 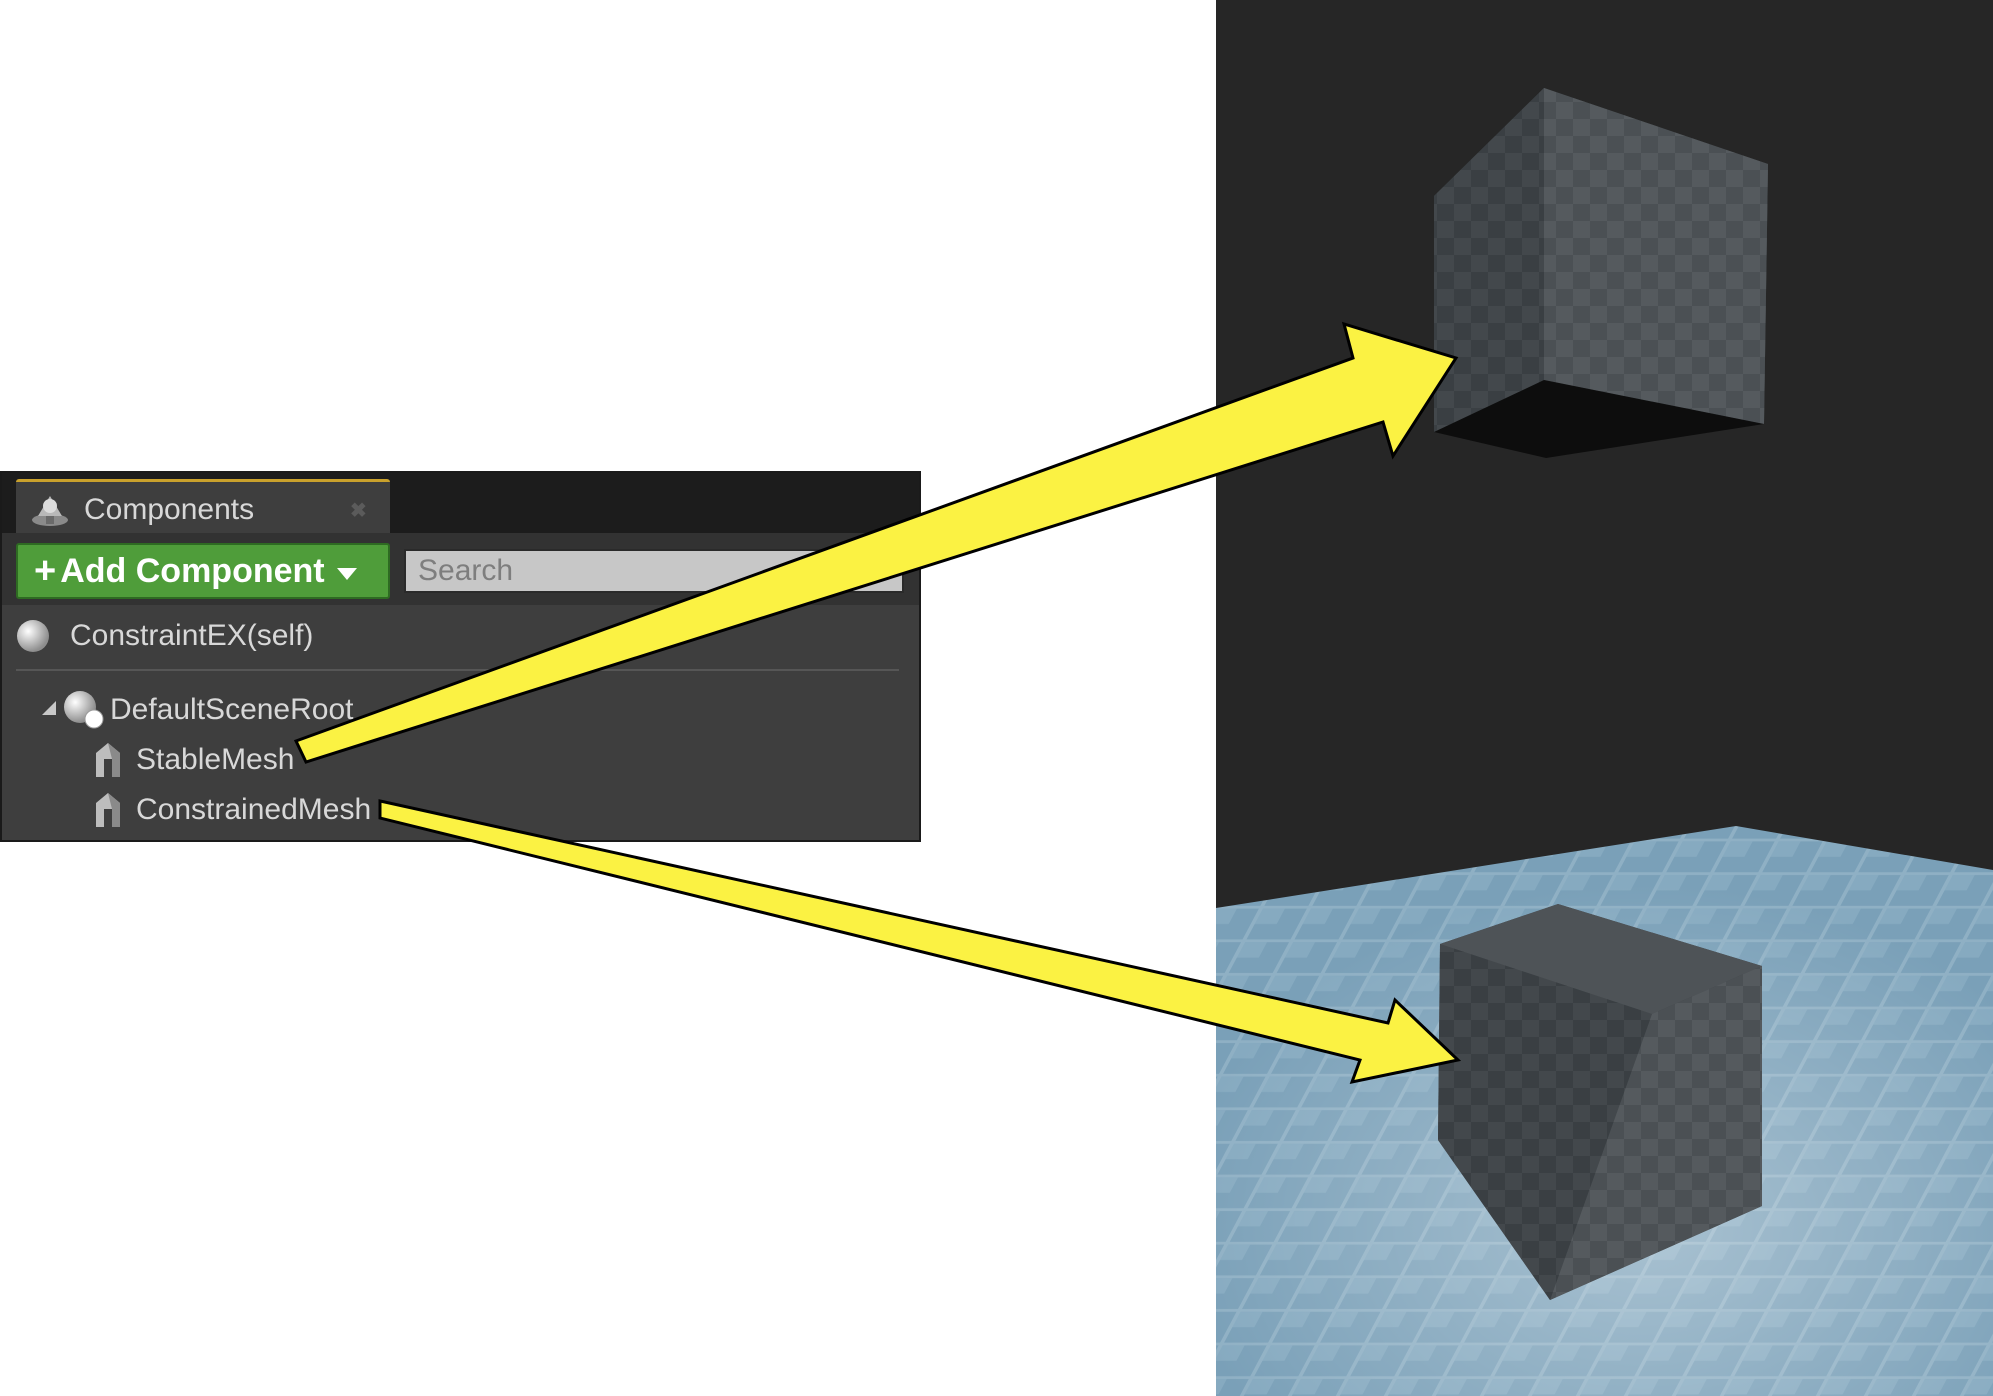 What do you see at coordinates (920, 942) in the screenshot?
I see `arrow-constrained-mesh` at bounding box center [920, 942].